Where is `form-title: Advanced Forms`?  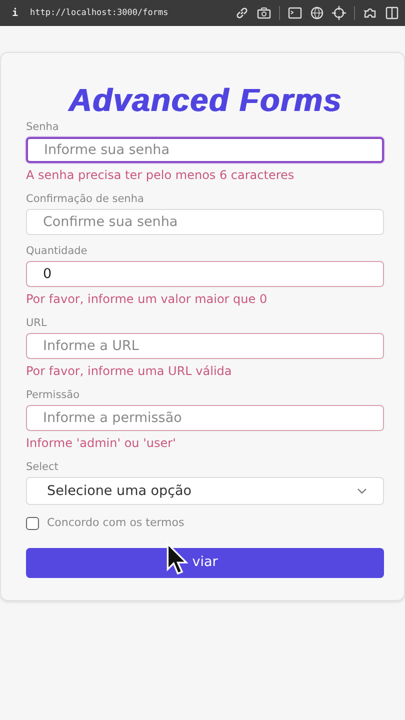
form-title: Advanced Forms is located at coordinates (204, 100).